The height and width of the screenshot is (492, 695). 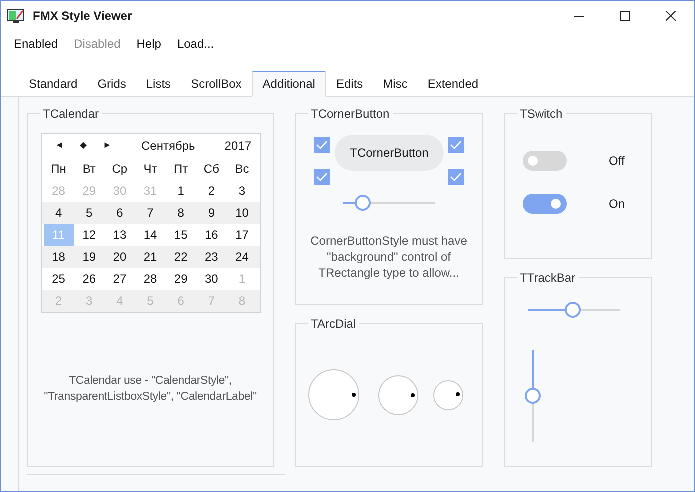 I want to click on calendar-day: 28, so click(x=150, y=279).